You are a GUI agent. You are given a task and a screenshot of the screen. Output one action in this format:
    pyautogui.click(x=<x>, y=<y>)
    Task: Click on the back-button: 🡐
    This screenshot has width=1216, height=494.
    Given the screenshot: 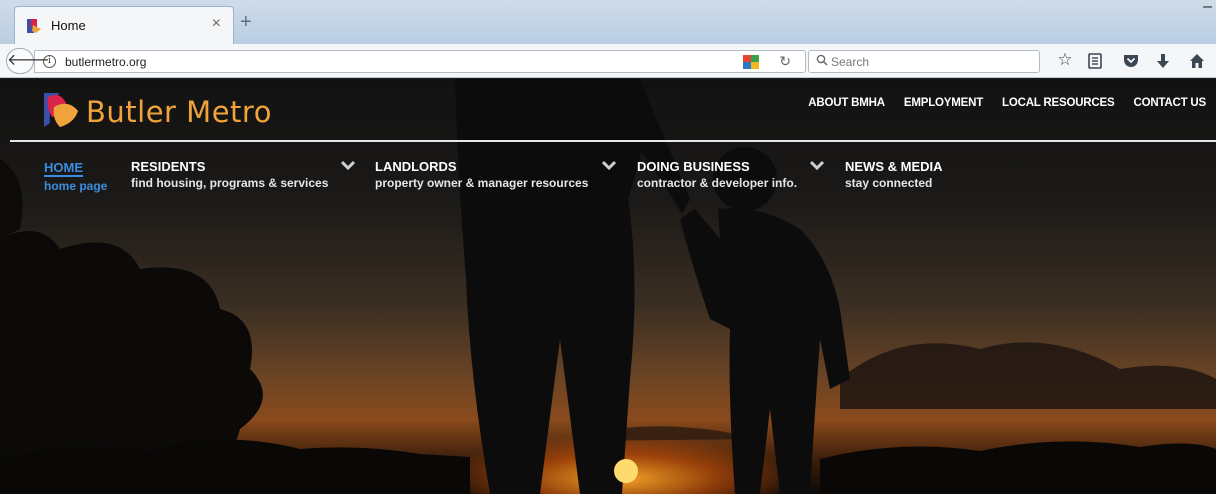 What is the action you would take?
    pyautogui.click(x=28, y=61)
    